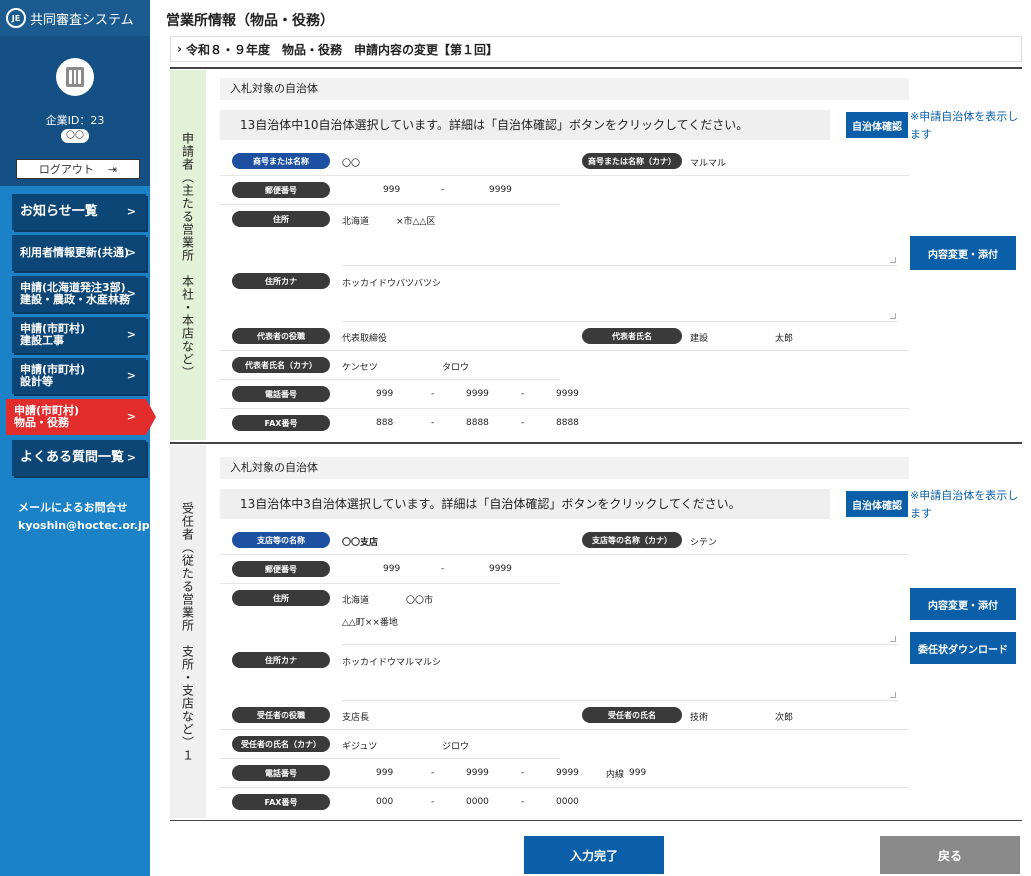 The height and width of the screenshot is (876, 1031). What do you see at coordinates (564, 89) in the screenshot?
I see `target-municipality-bar: 入札対象の自治体` at bounding box center [564, 89].